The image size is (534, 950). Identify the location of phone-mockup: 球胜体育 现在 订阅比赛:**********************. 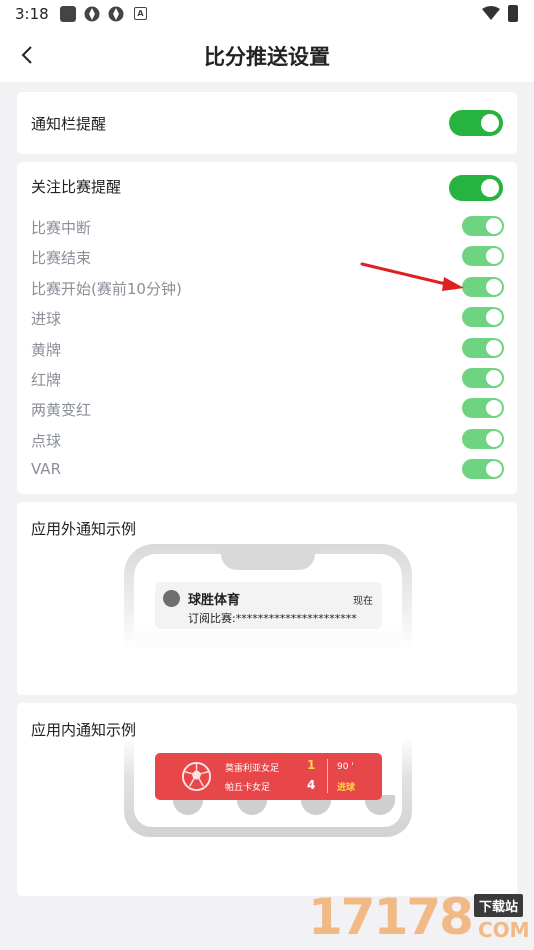
(268, 596).